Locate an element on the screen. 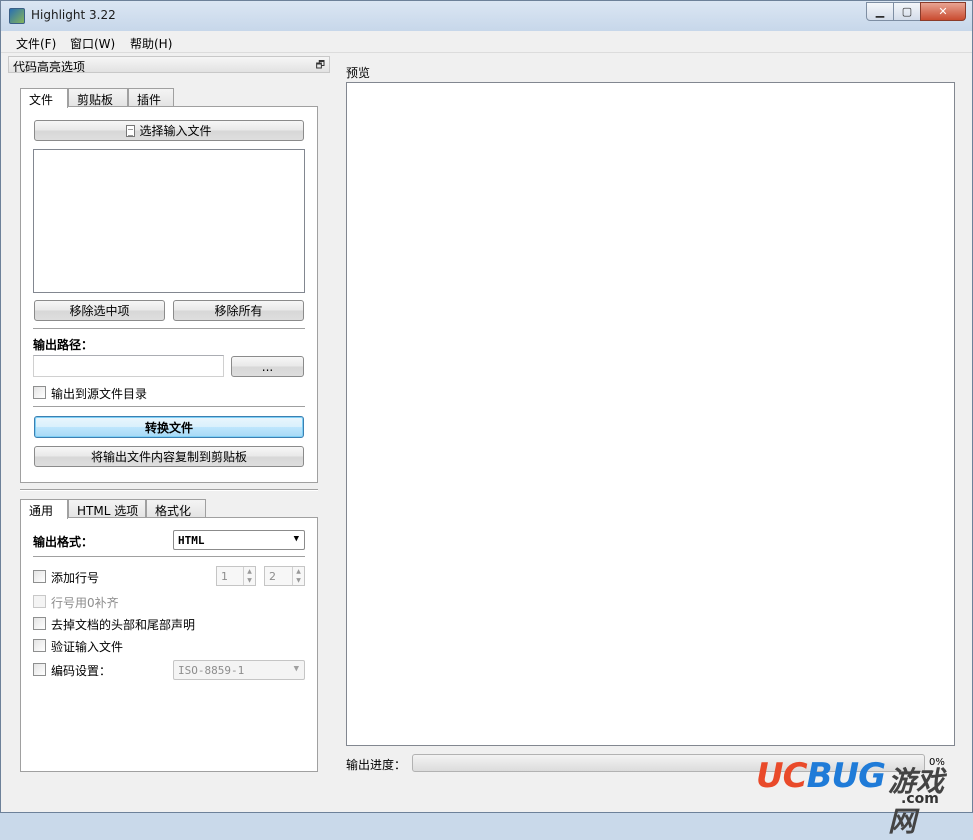 This screenshot has height=840, width=973. watermark-domain: .com is located at coordinates (920, 799).